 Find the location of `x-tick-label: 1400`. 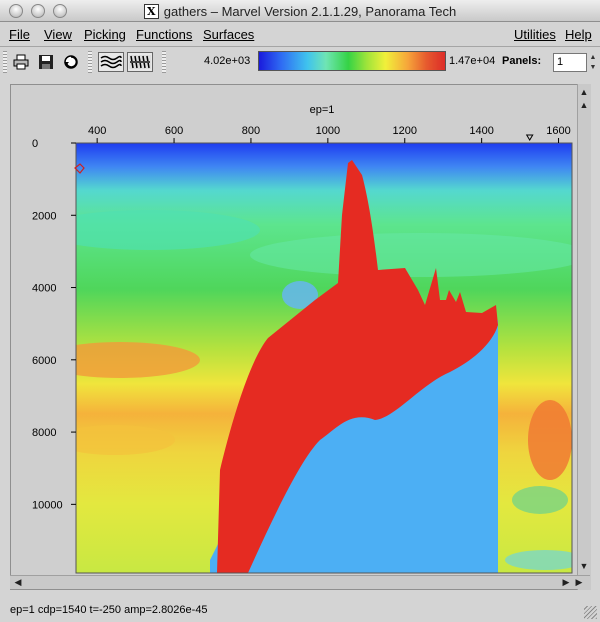

x-tick-label: 1400 is located at coordinates (481, 131).